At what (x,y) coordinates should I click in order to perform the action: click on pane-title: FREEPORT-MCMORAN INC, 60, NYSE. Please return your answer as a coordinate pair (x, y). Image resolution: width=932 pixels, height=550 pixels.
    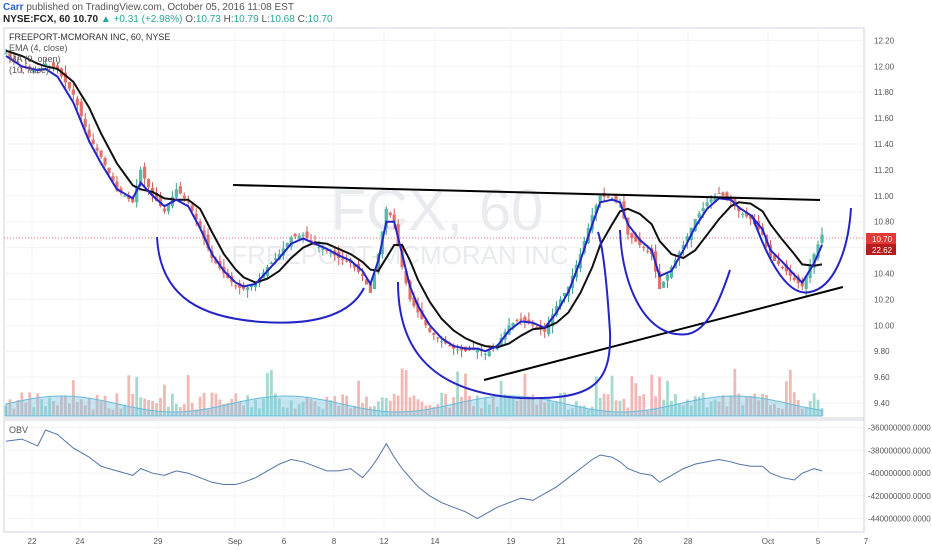
    Looking at the image, I should click on (89, 37).